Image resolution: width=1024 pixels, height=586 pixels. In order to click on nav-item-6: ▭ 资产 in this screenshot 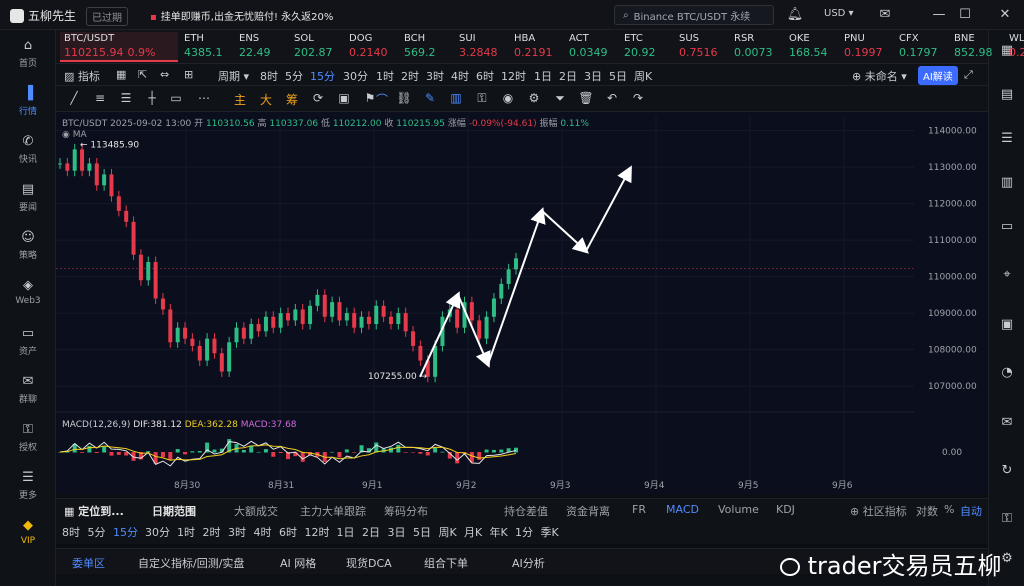, I will do `click(28, 341)`.